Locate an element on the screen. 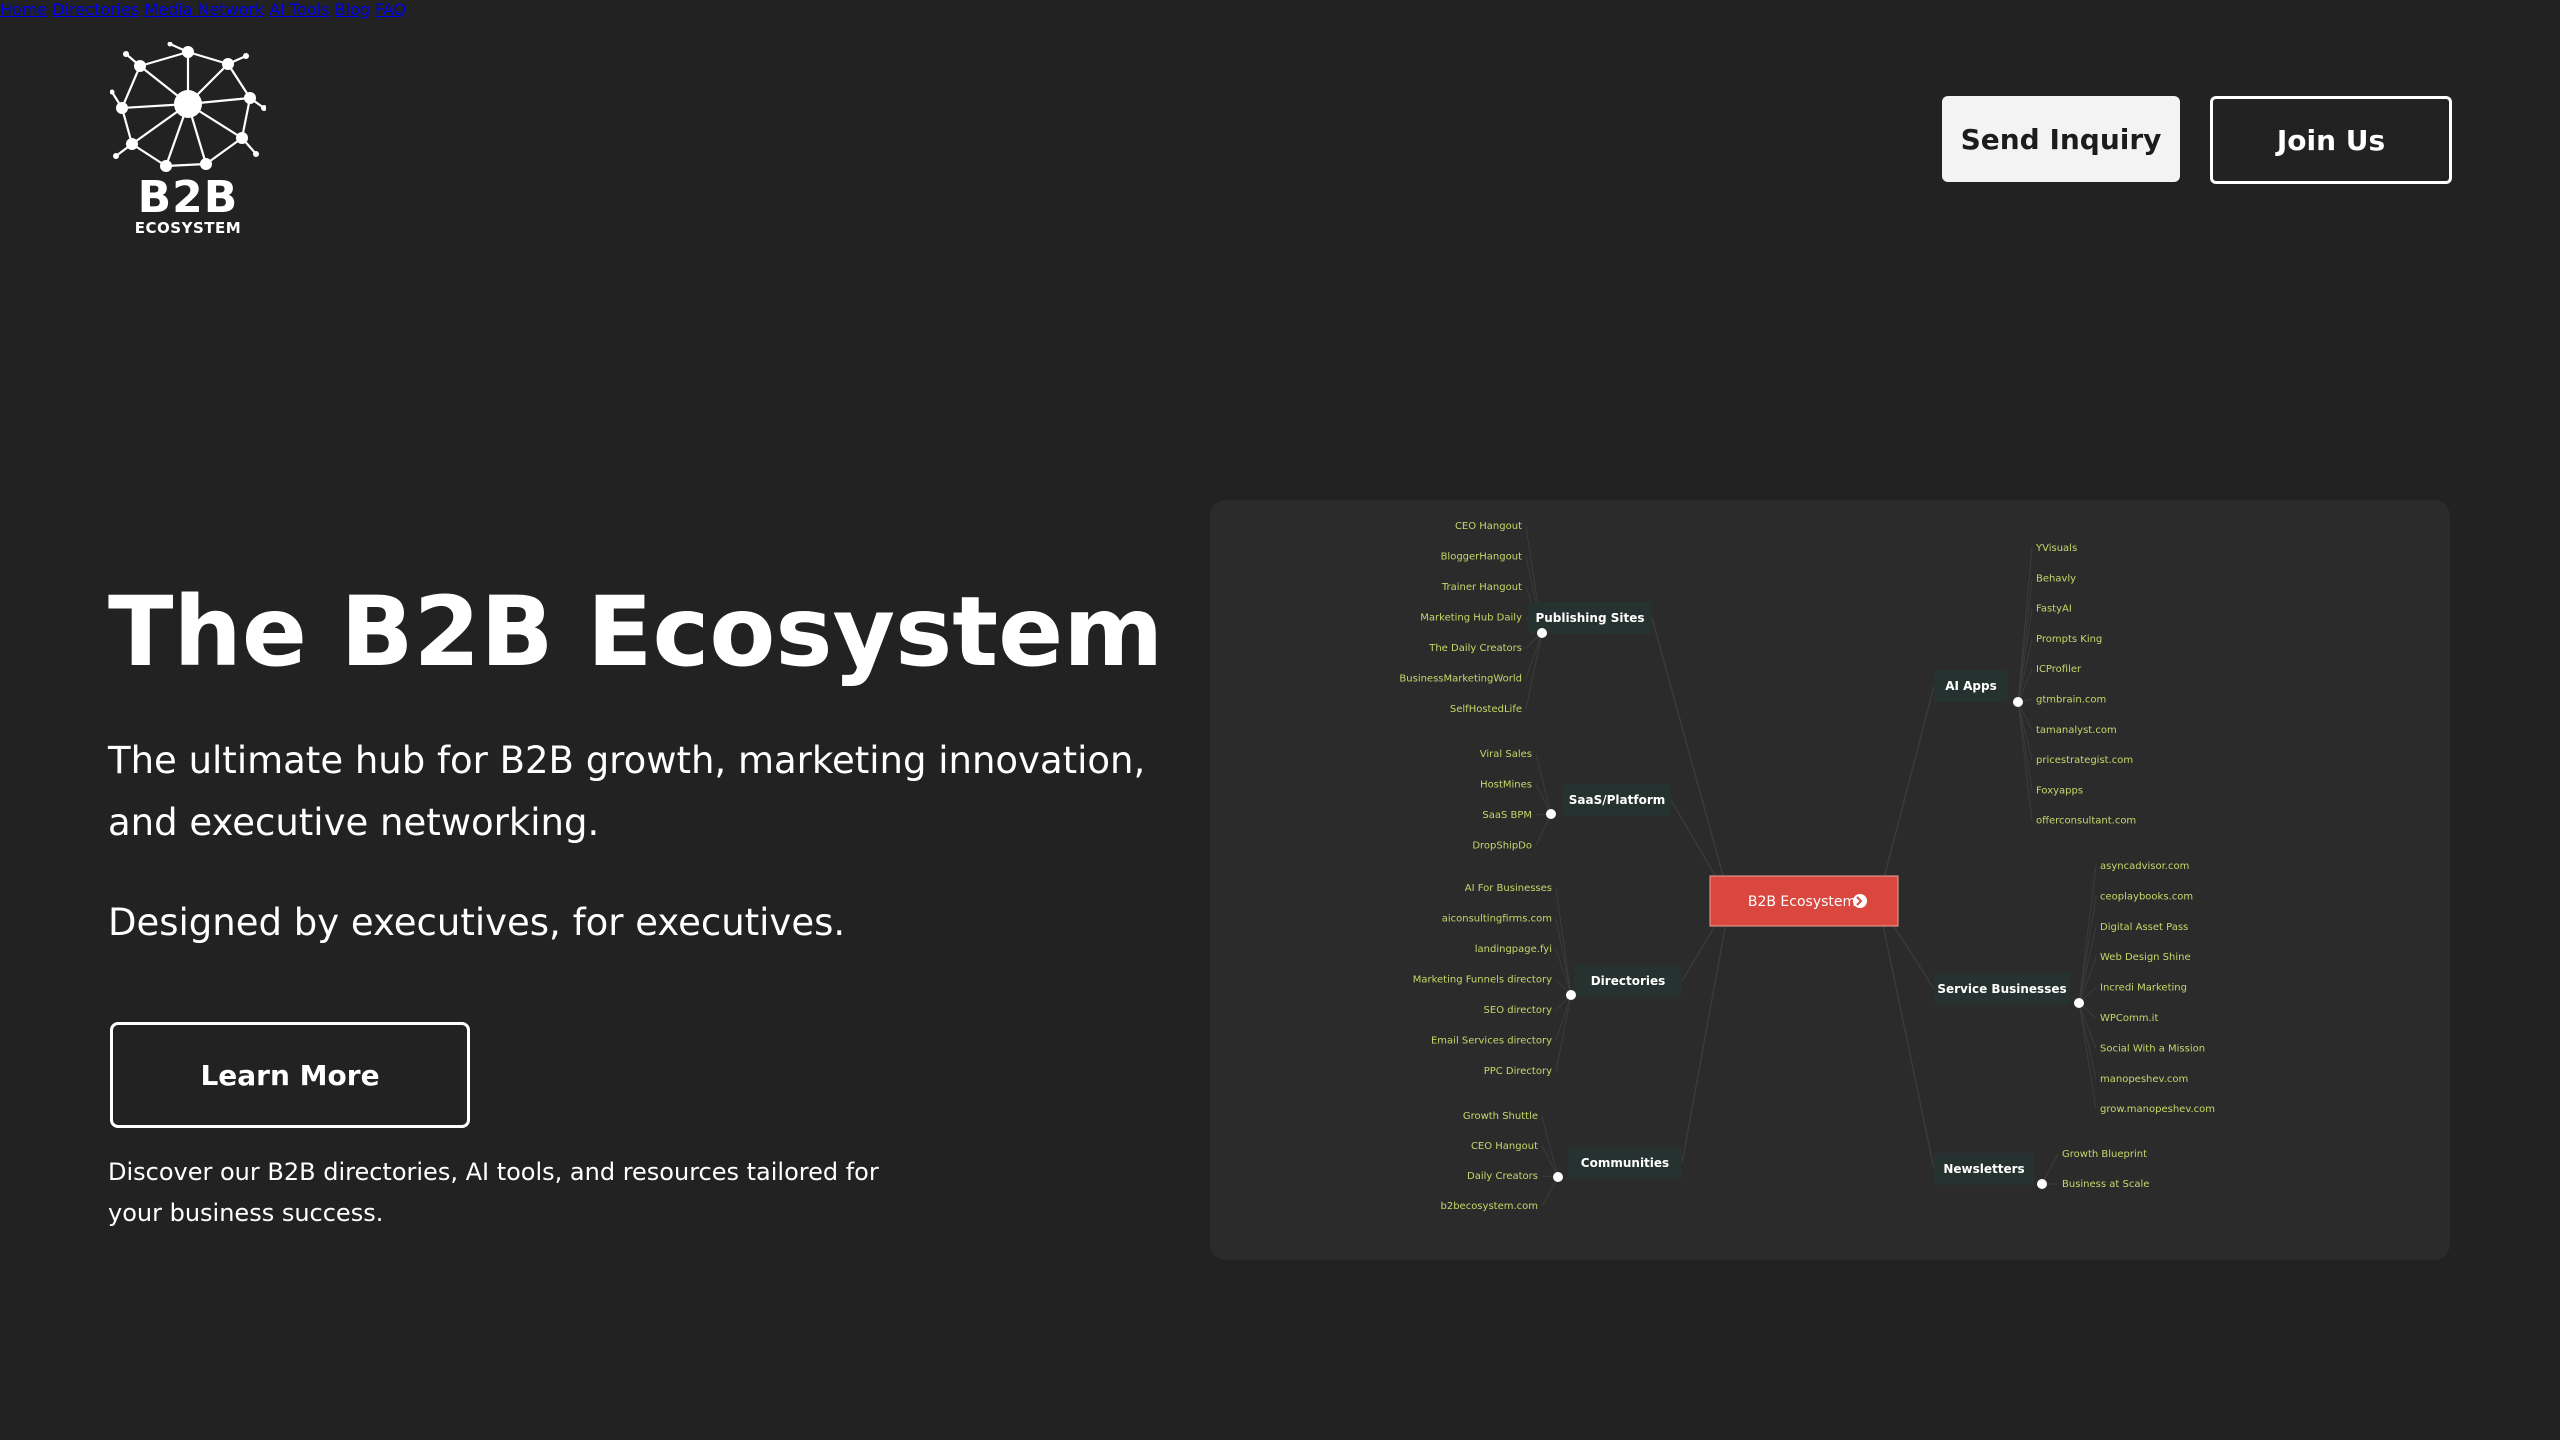  mindmap-category-label: Newsletters is located at coordinates (1983, 1169).